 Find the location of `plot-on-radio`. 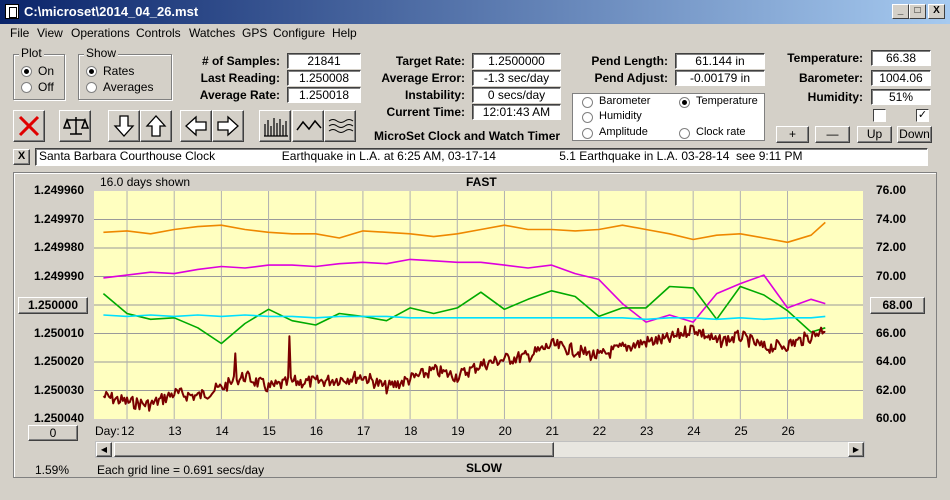

plot-on-radio is located at coordinates (26, 71).